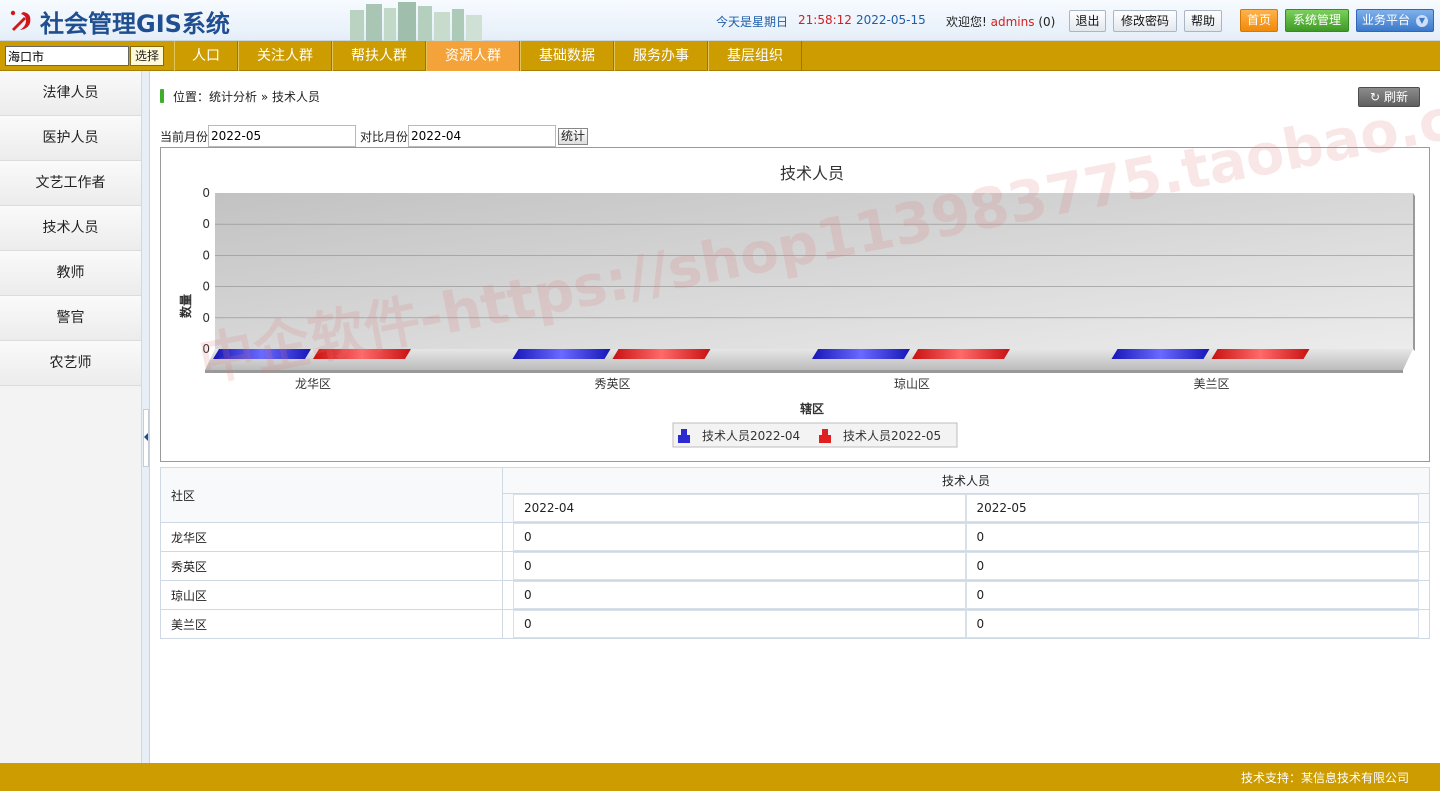 The image size is (1440, 791). I want to click on month-header-2-label: 2022-05, so click(1192, 508).